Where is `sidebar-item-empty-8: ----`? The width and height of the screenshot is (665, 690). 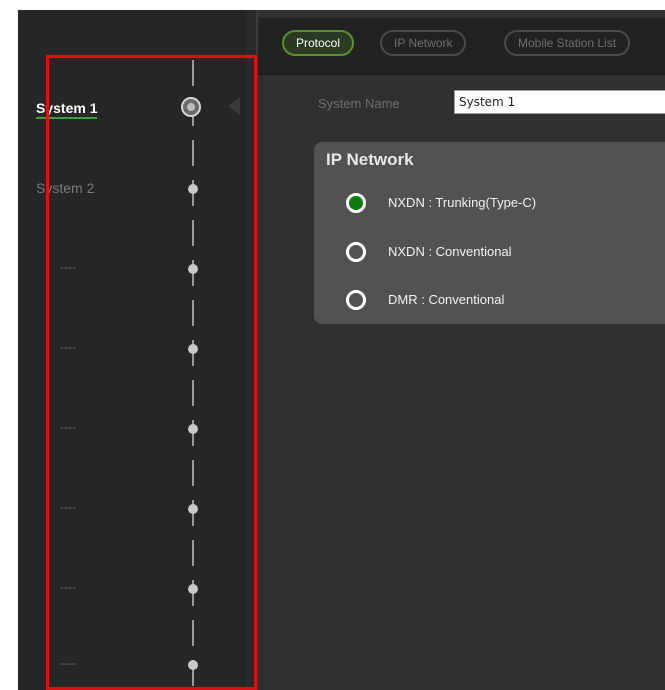
sidebar-item-empty-8: ---- is located at coordinates (132, 665).